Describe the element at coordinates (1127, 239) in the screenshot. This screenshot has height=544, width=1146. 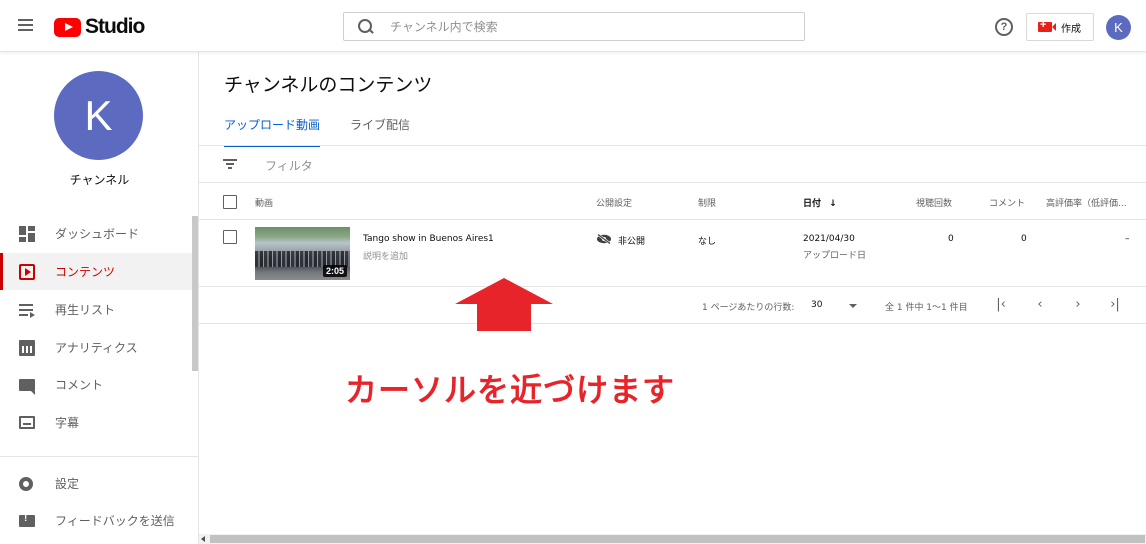
I see `likes-value: –` at that location.